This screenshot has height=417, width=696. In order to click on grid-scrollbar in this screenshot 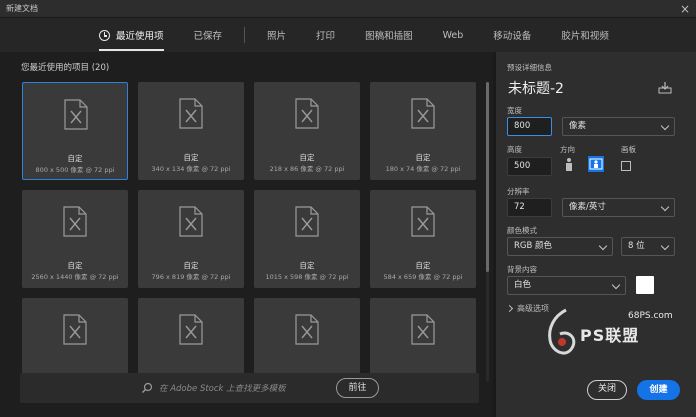, I will do `click(487, 232)`.